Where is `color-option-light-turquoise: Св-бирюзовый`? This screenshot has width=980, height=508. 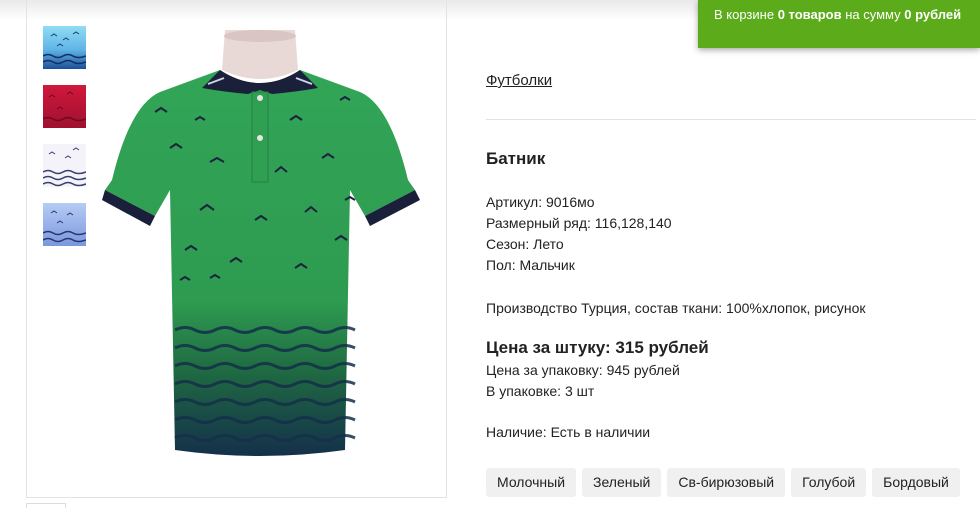 color-option-light-turquoise: Св-бирюзовый is located at coordinates (726, 482).